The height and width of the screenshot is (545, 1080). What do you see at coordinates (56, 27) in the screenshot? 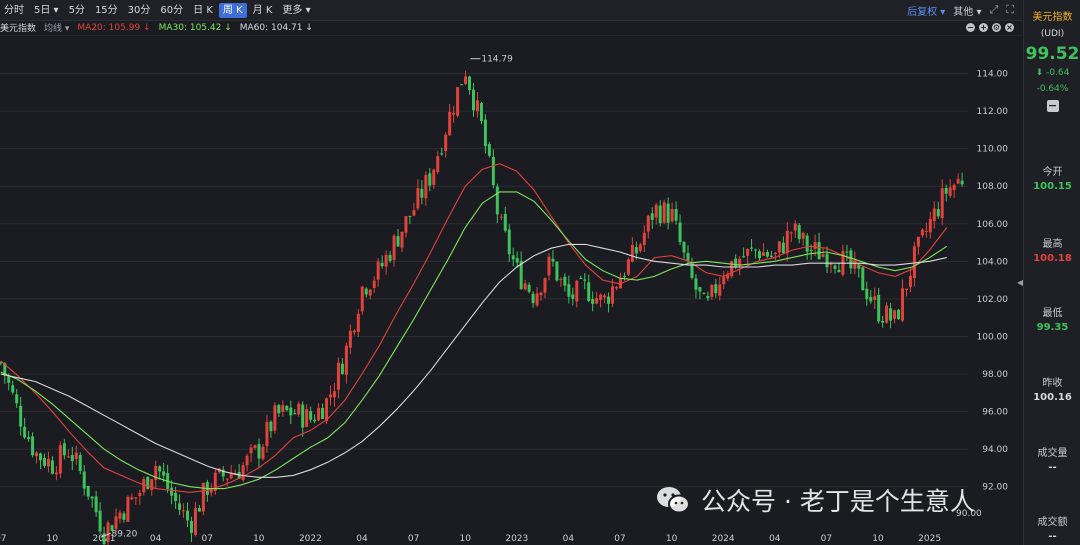
I see `ma-type-dropdown: 均线 ▾` at bounding box center [56, 27].